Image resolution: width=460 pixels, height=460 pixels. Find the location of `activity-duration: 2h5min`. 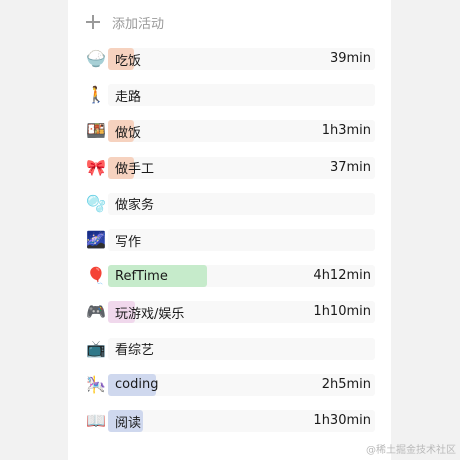

activity-duration: 2h5min is located at coordinates (346, 384).